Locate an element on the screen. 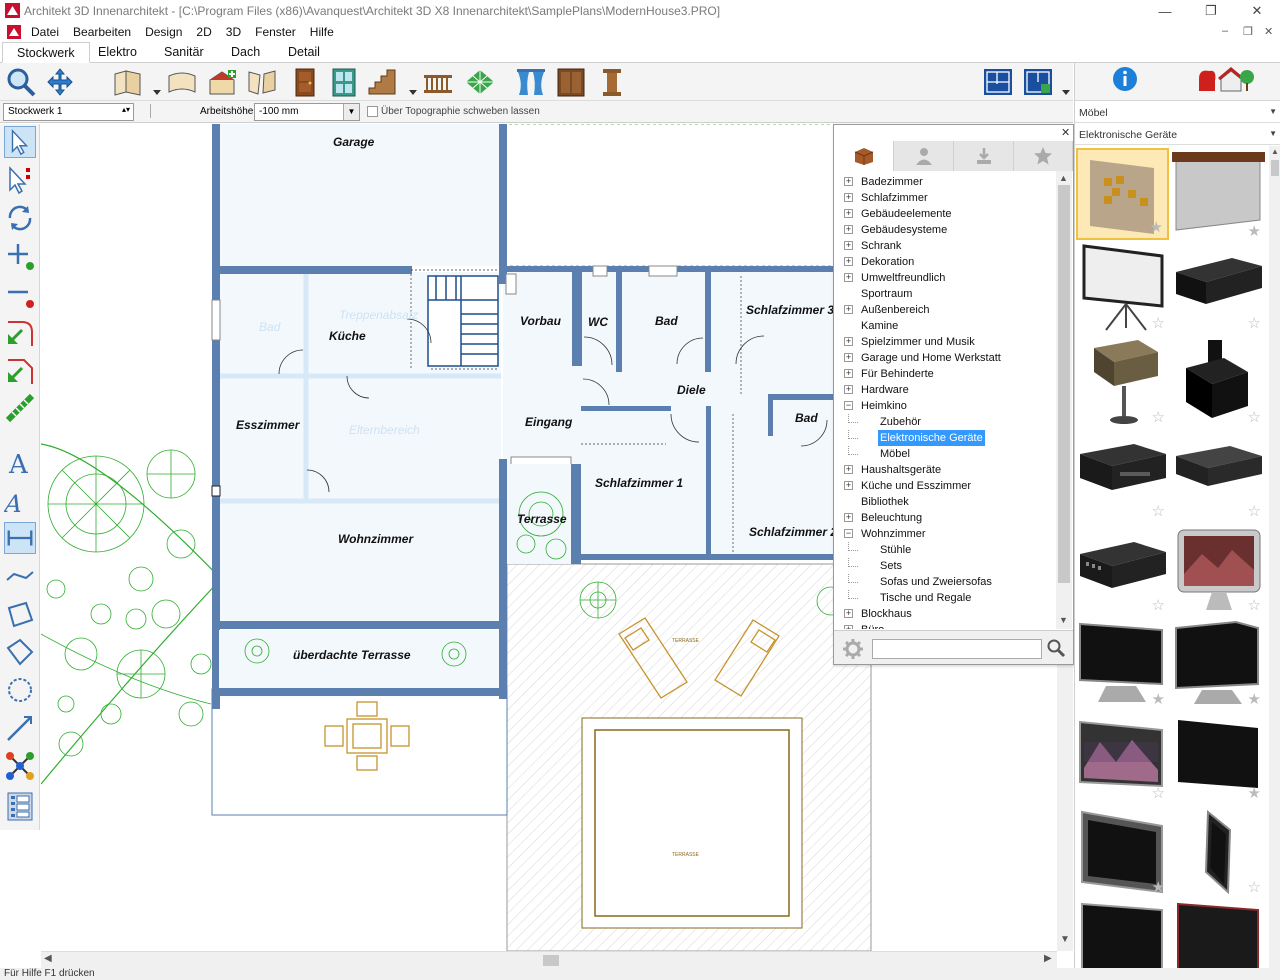  menu-hilfe: Hilfe is located at coordinates (322, 32).